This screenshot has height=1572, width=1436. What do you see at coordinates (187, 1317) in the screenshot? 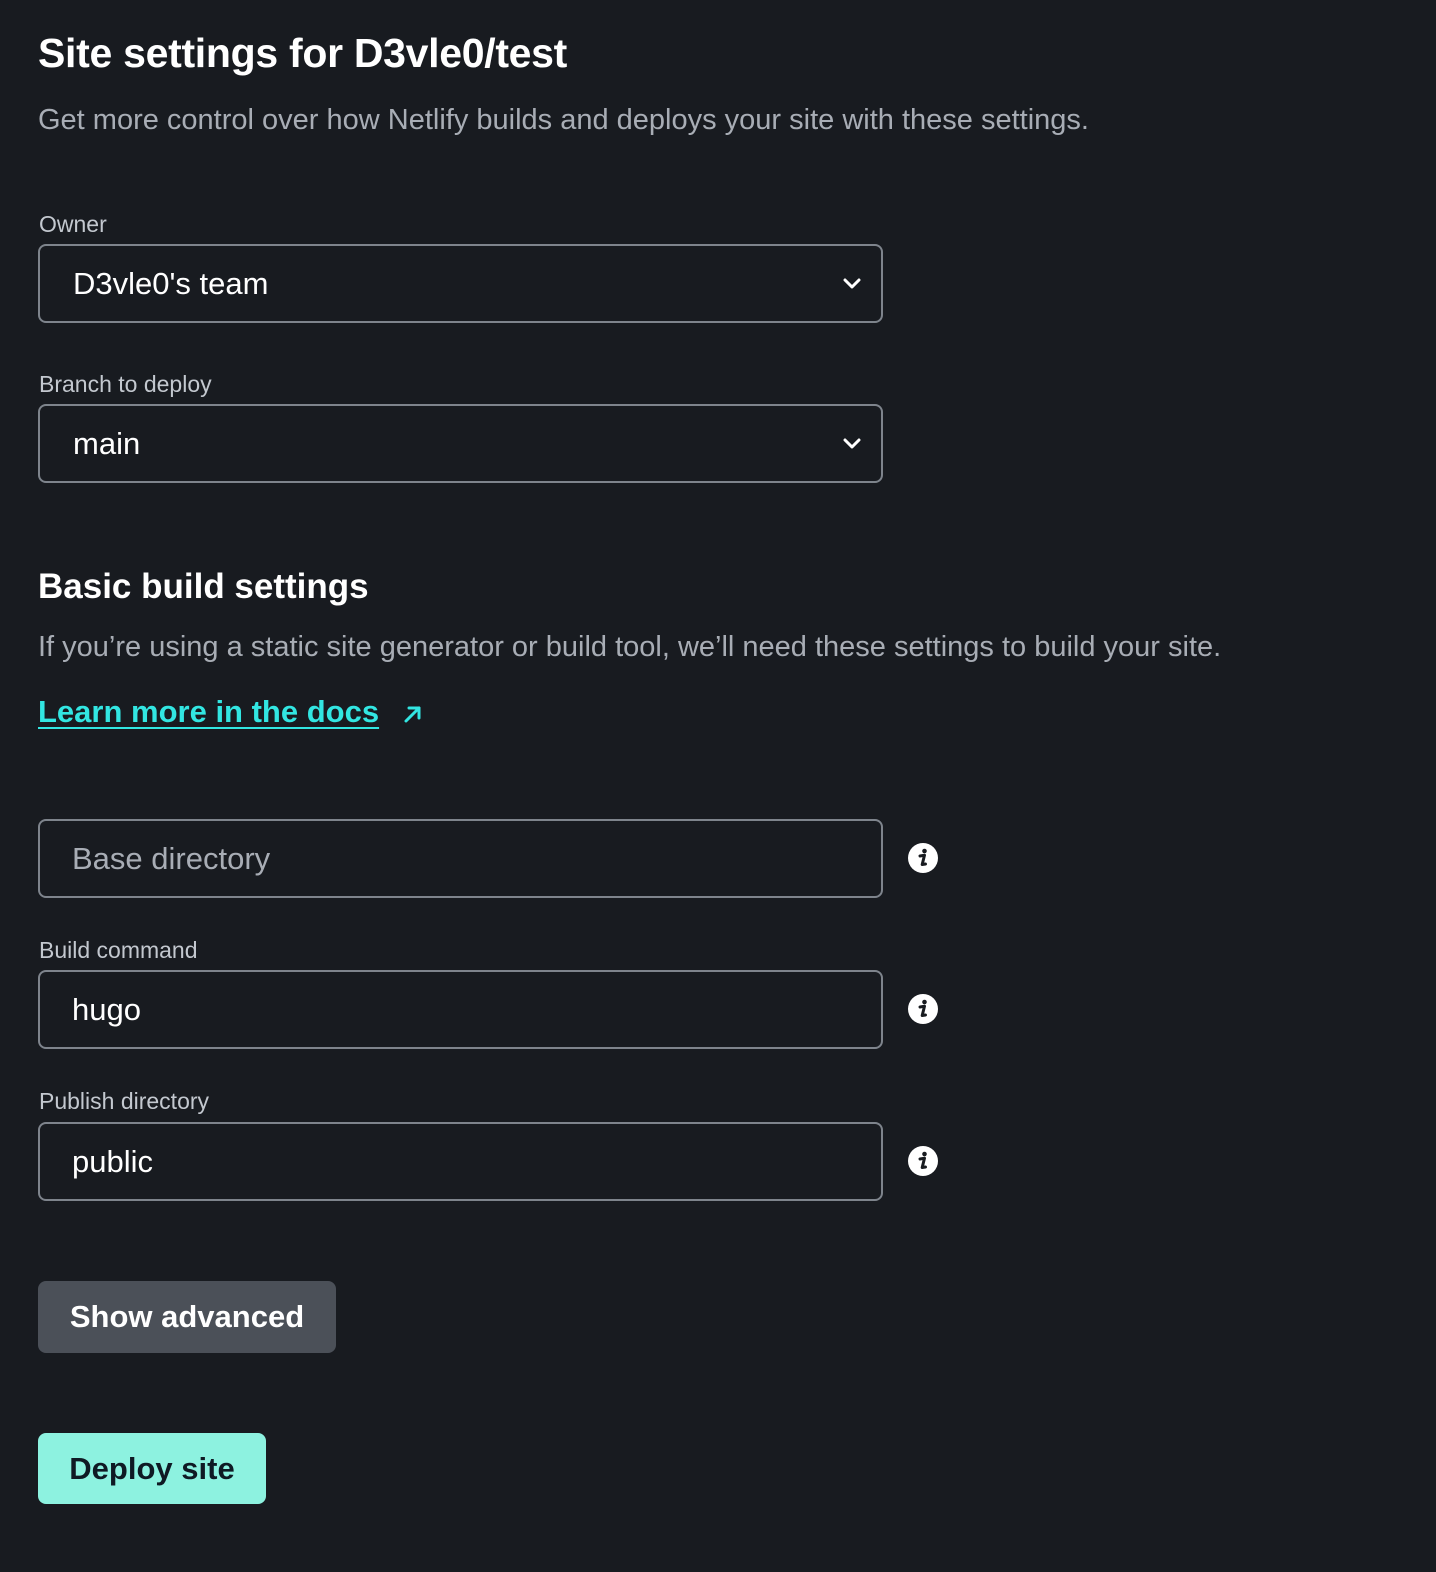
I see `show-advanced-button: Show advanced` at bounding box center [187, 1317].